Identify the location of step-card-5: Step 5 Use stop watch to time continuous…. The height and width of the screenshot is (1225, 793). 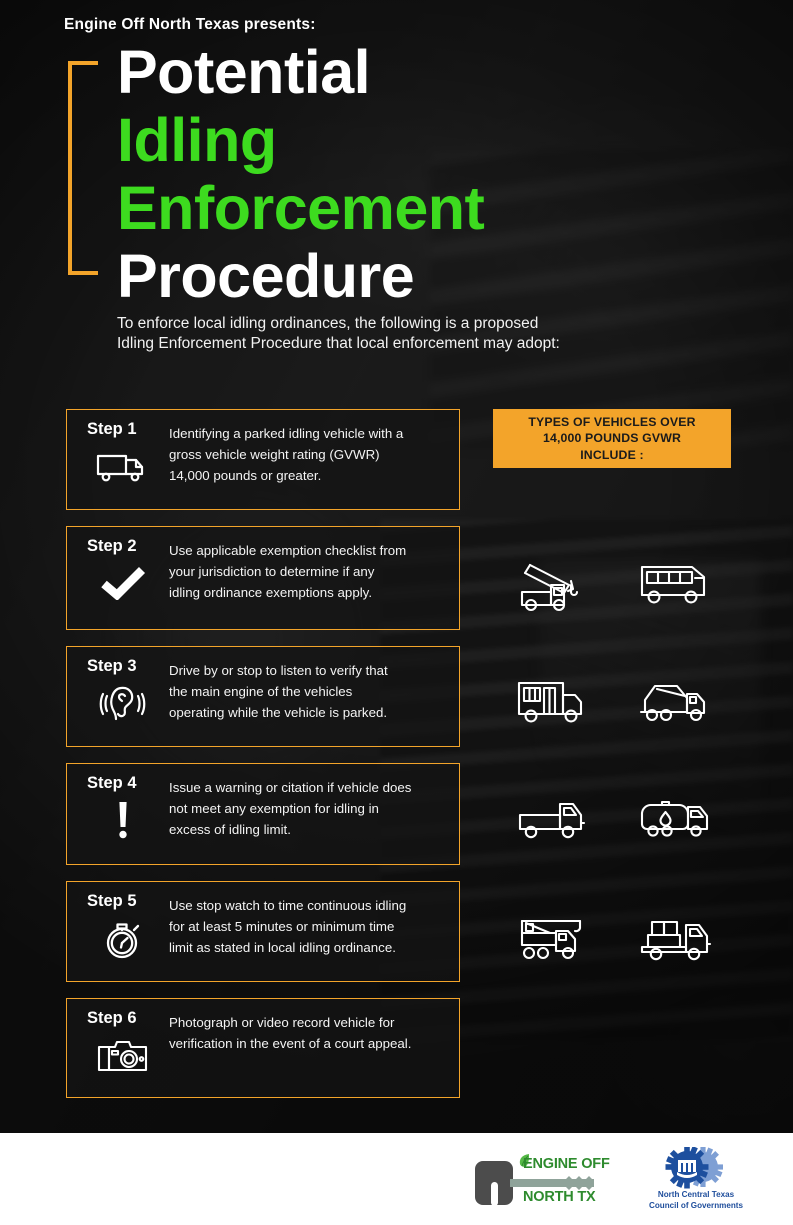
(263, 931).